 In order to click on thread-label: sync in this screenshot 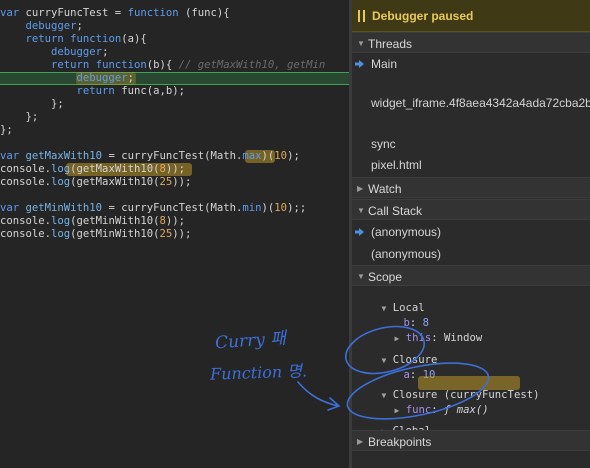, I will do `click(383, 144)`.